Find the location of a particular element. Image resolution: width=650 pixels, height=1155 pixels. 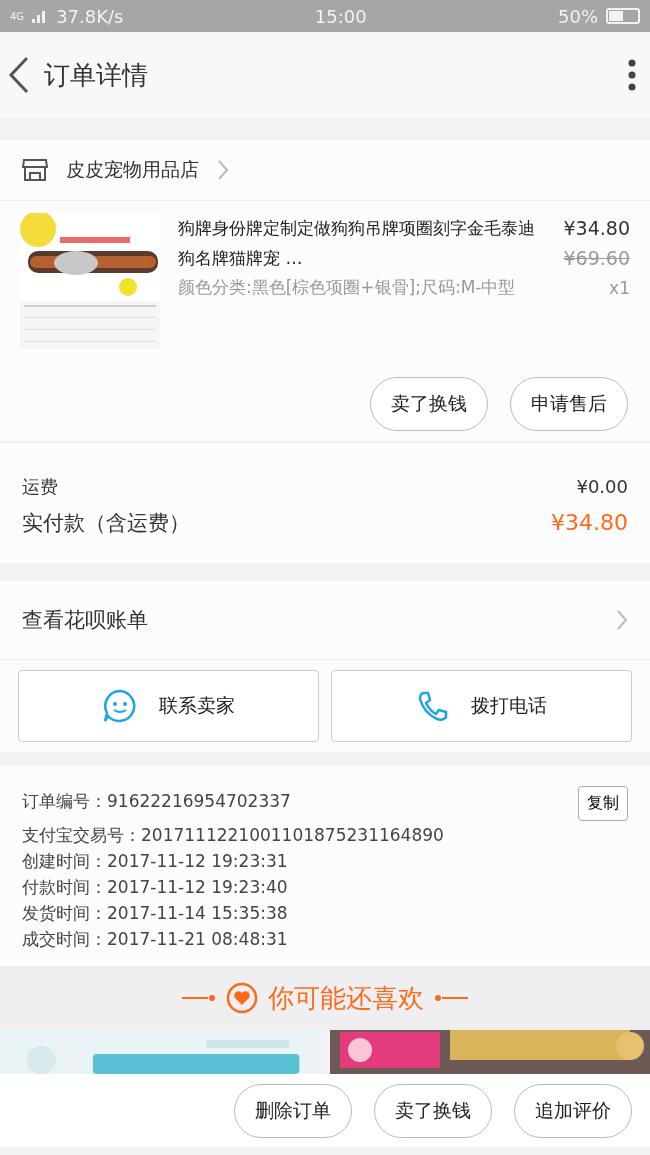

product-price: ¥34.80 is located at coordinates (596, 228).